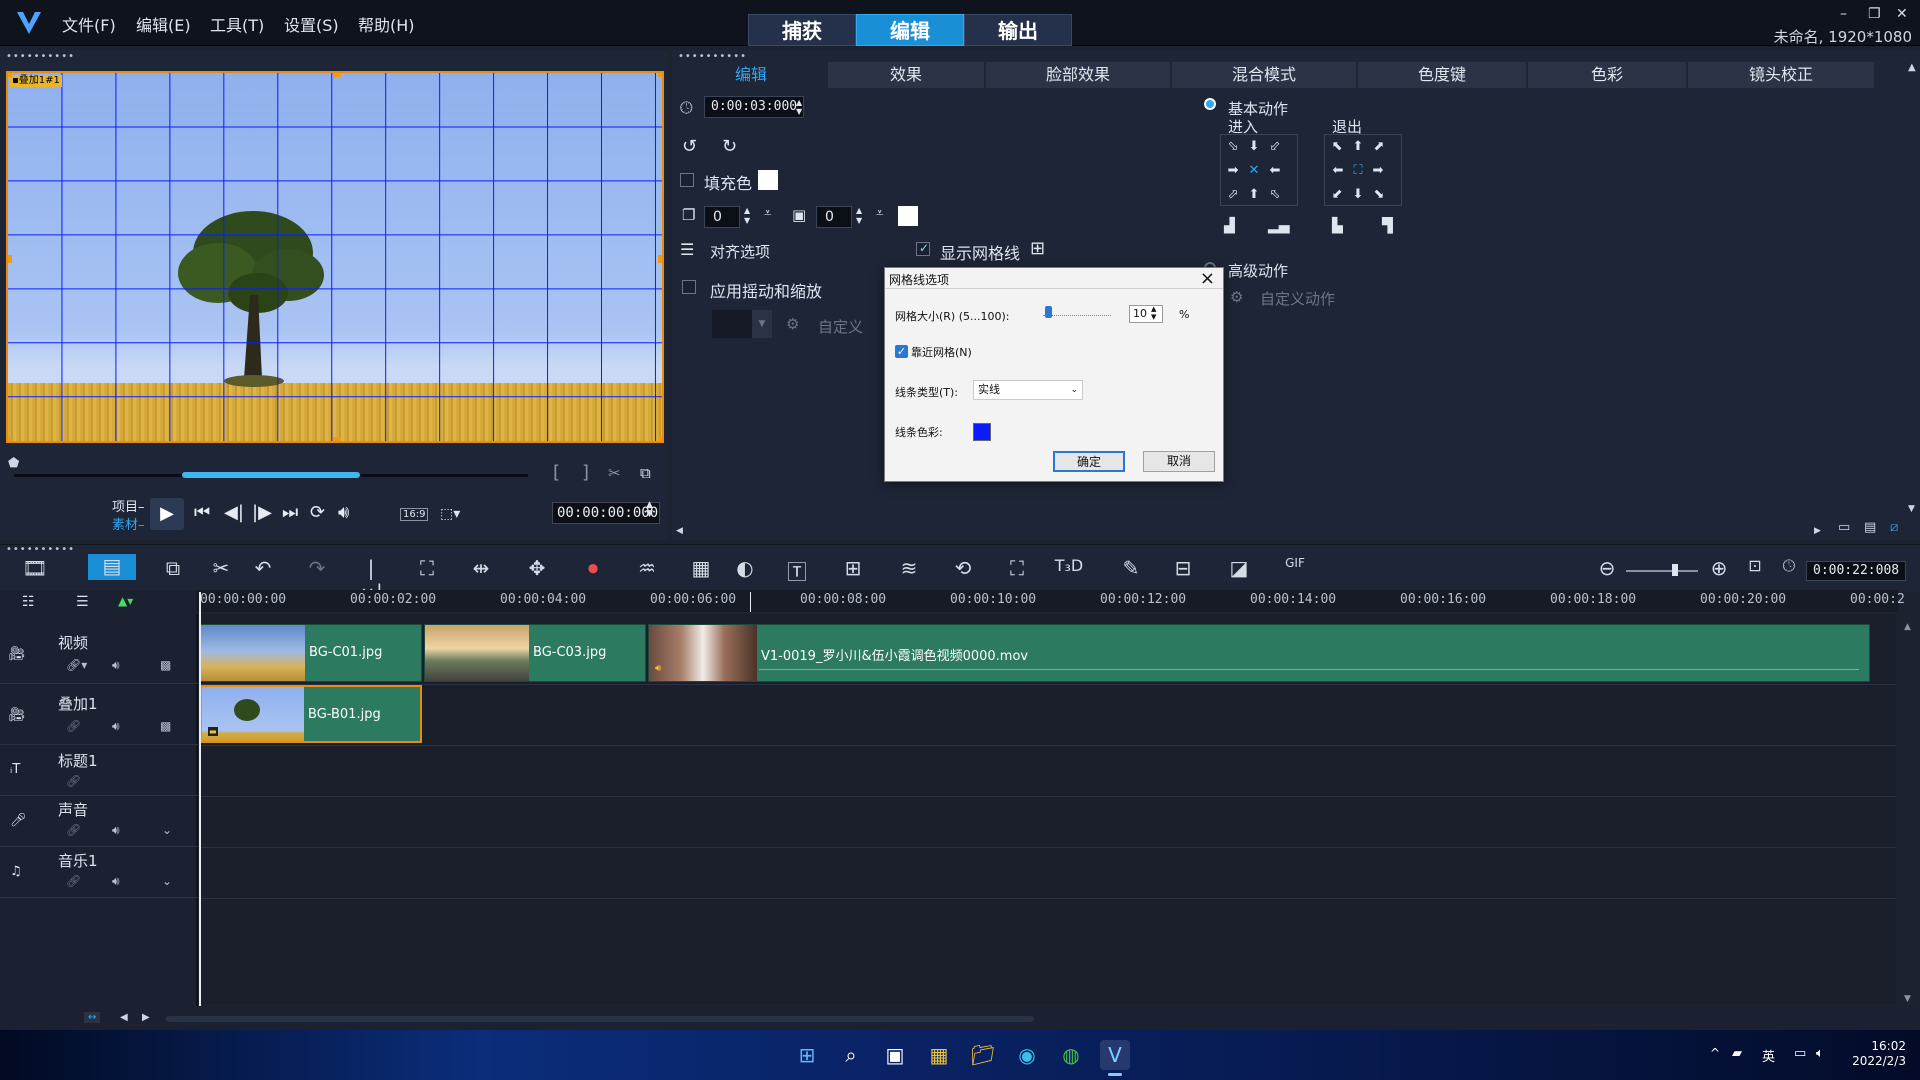  I want to click on search-icon: ⌕, so click(851, 1055).